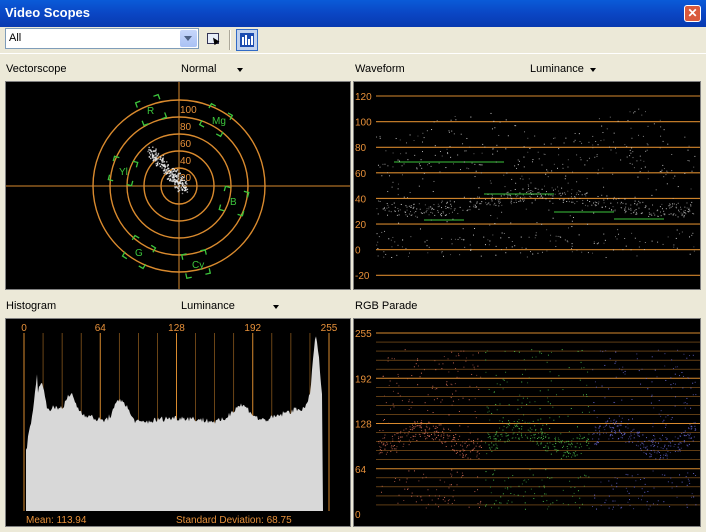 The height and width of the screenshot is (532, 706). What do you see at coordinates (188, 38) in the screenshot?
I see `chevron-down-icon` at bounding box center [188, 38].